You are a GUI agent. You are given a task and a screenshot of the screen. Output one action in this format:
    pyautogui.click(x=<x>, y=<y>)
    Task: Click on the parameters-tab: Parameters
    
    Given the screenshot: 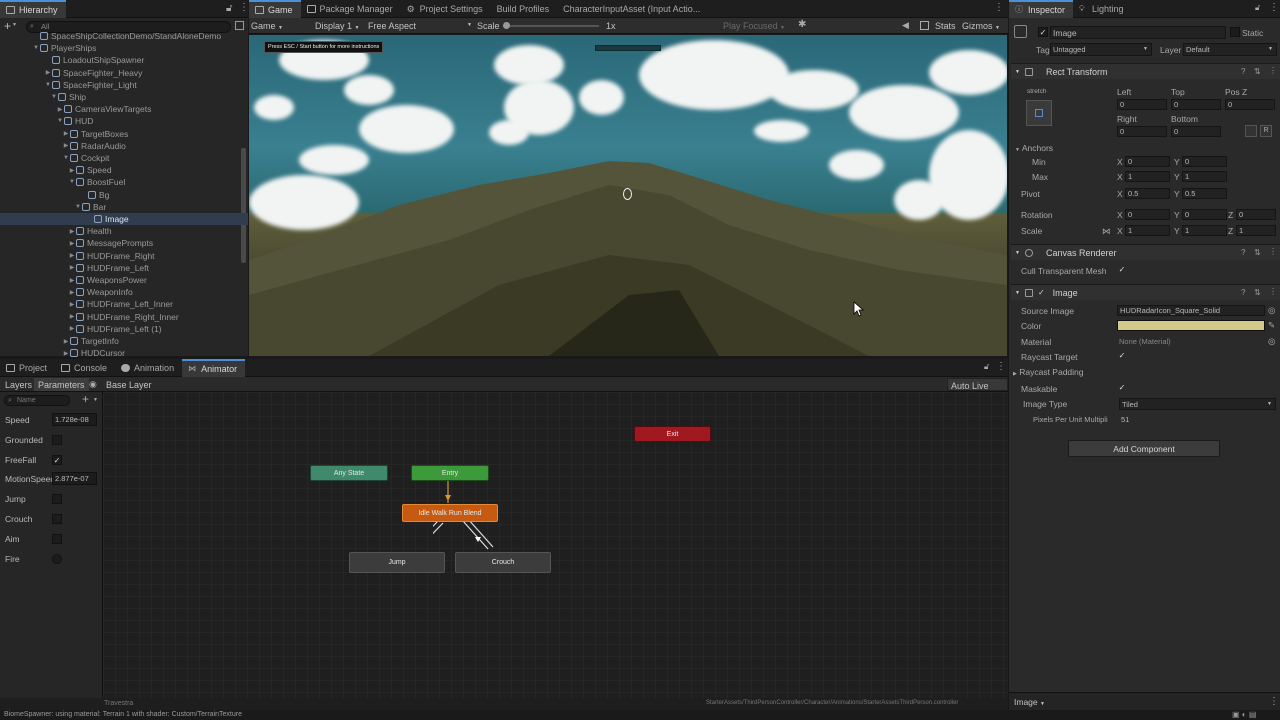 What is the action you would take?
    pyautogui.click(x=61, y=384)
    